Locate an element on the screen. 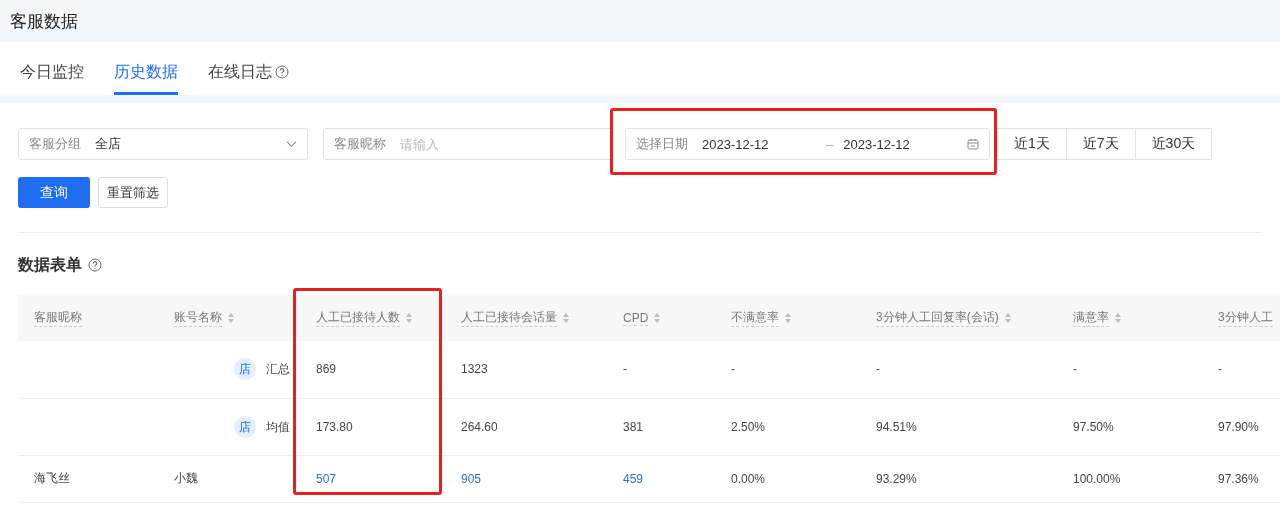 This screenshot has width=1280, height=513. column-header: 3分钟人工回复率(会话) is located at coordinates (937, 318).